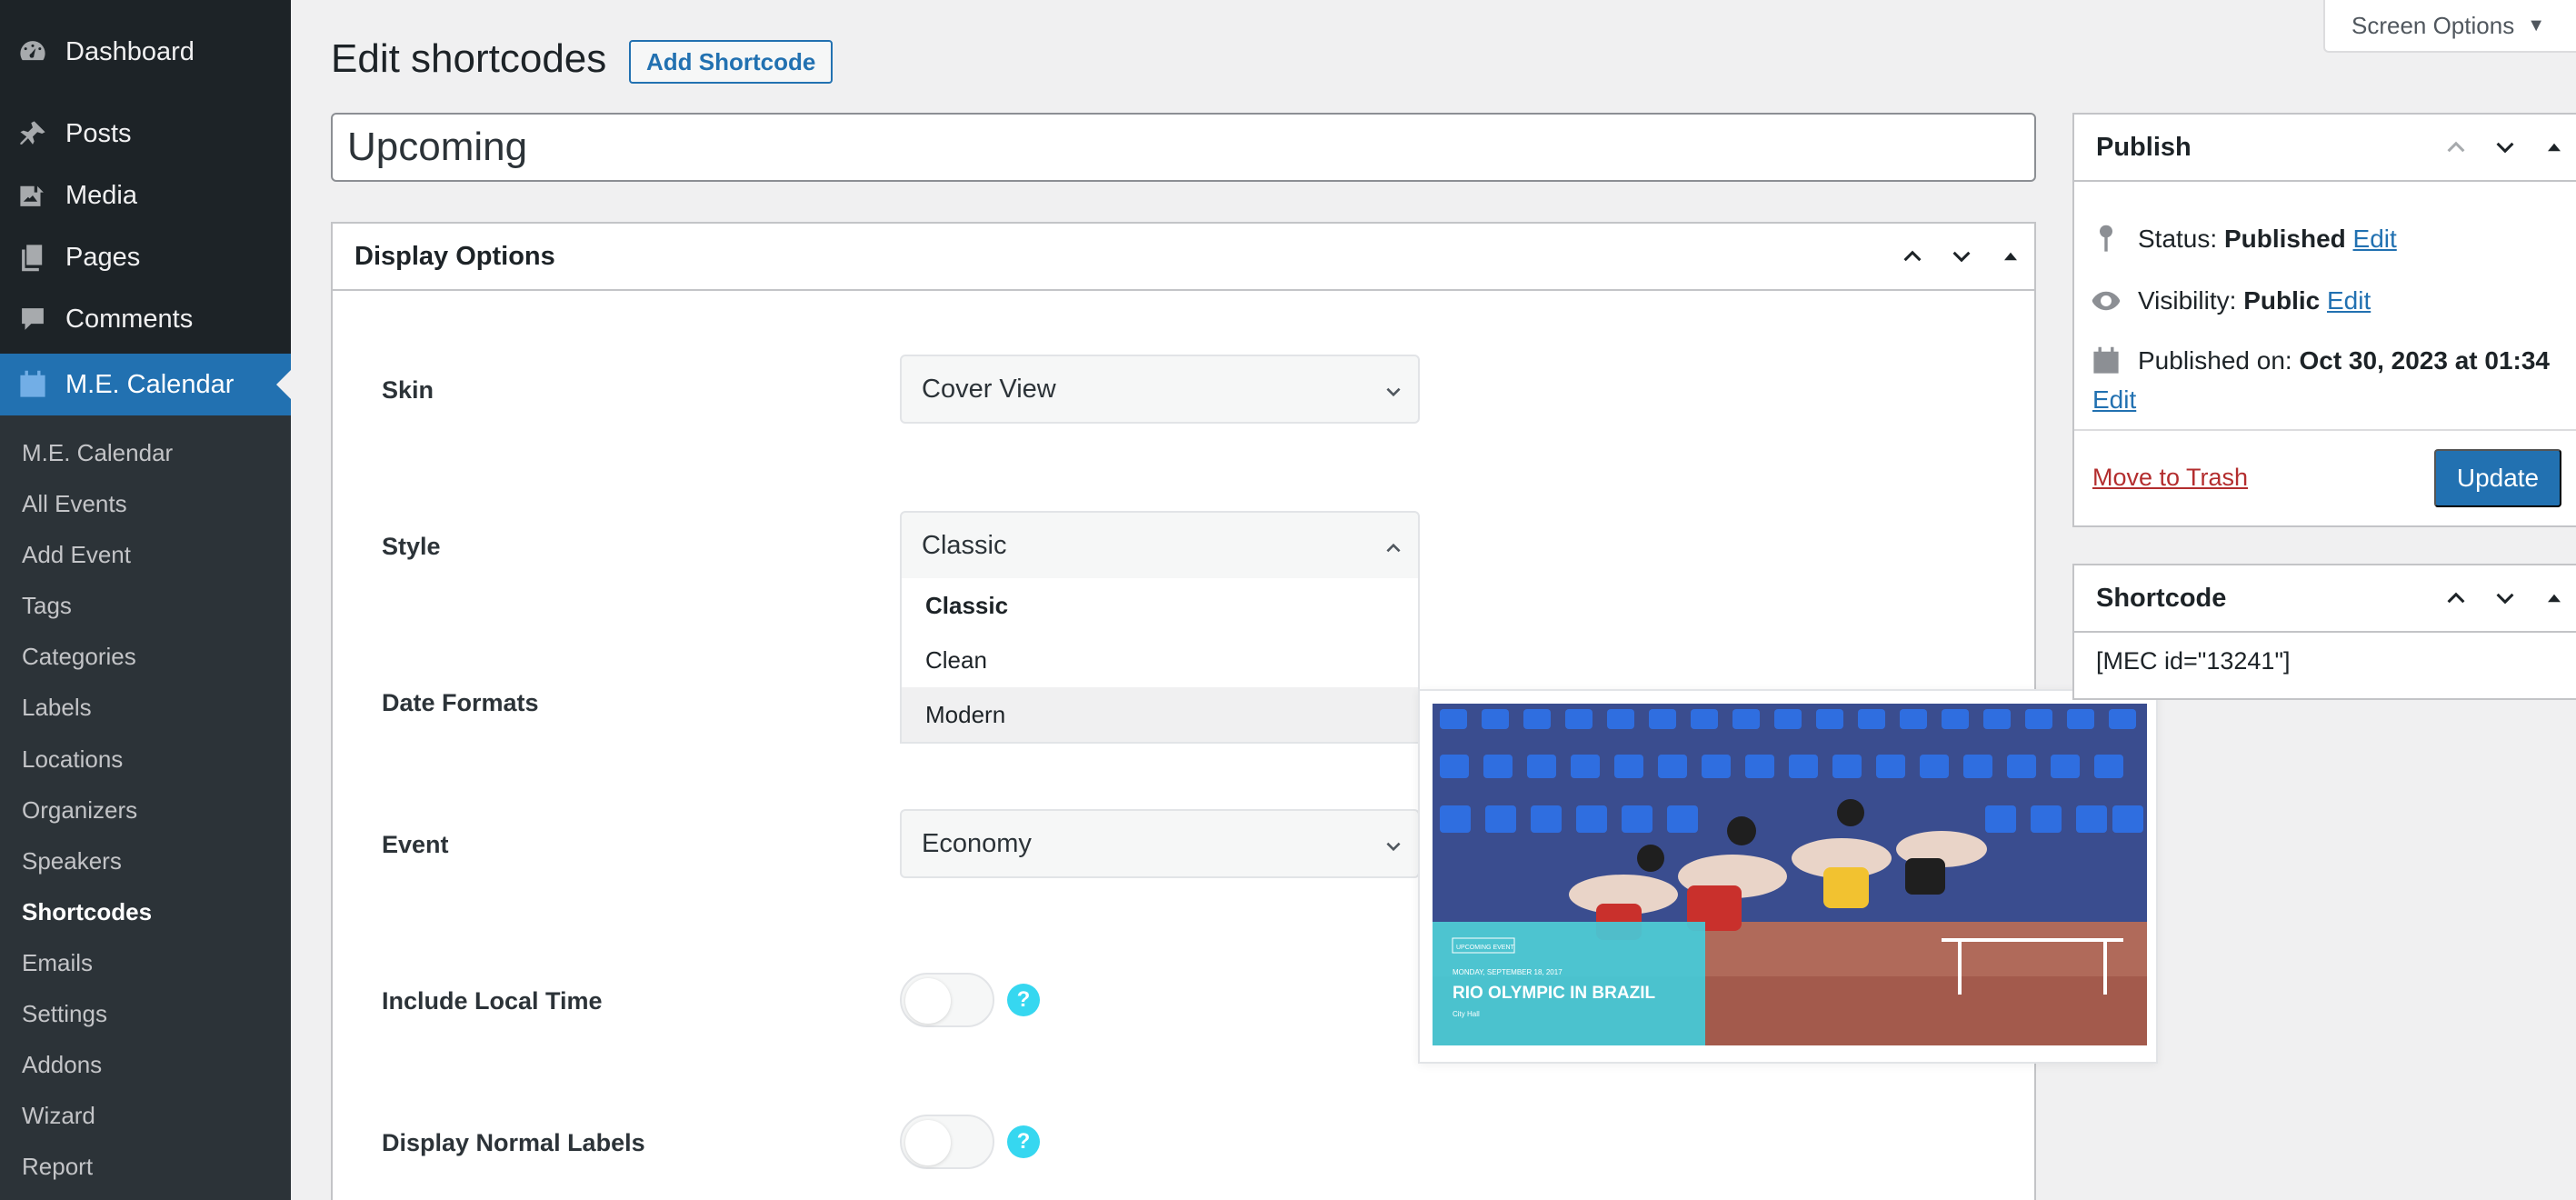 The height and width of the screenshot is (1200, 2576). What do you see at coordinates (1183, 147) in the screenshot?
I see `title-input: Upcoming` at bounding box center [1183, 147].